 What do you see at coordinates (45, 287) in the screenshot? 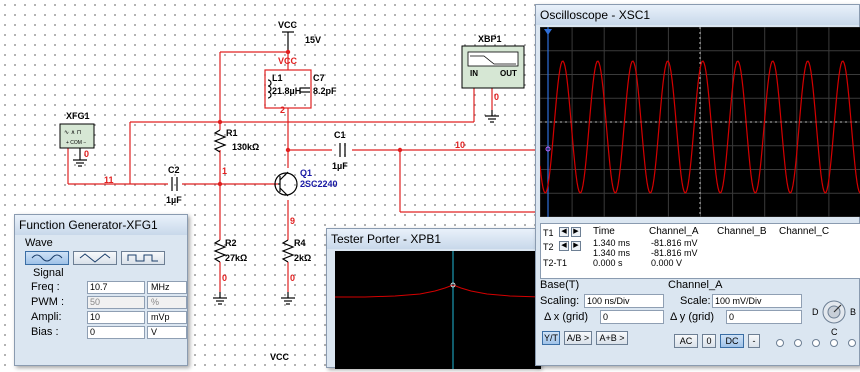
I see `freq-label: Freq :` at bounding box center [45, 287].